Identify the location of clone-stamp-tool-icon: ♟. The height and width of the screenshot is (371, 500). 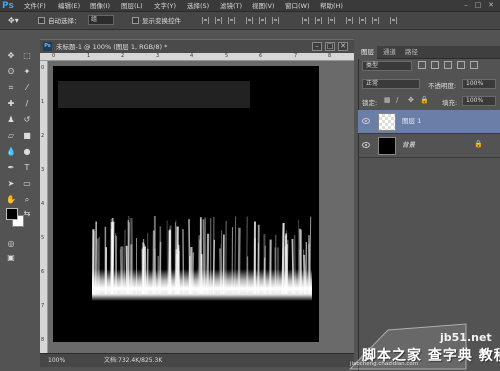
(11, 120).